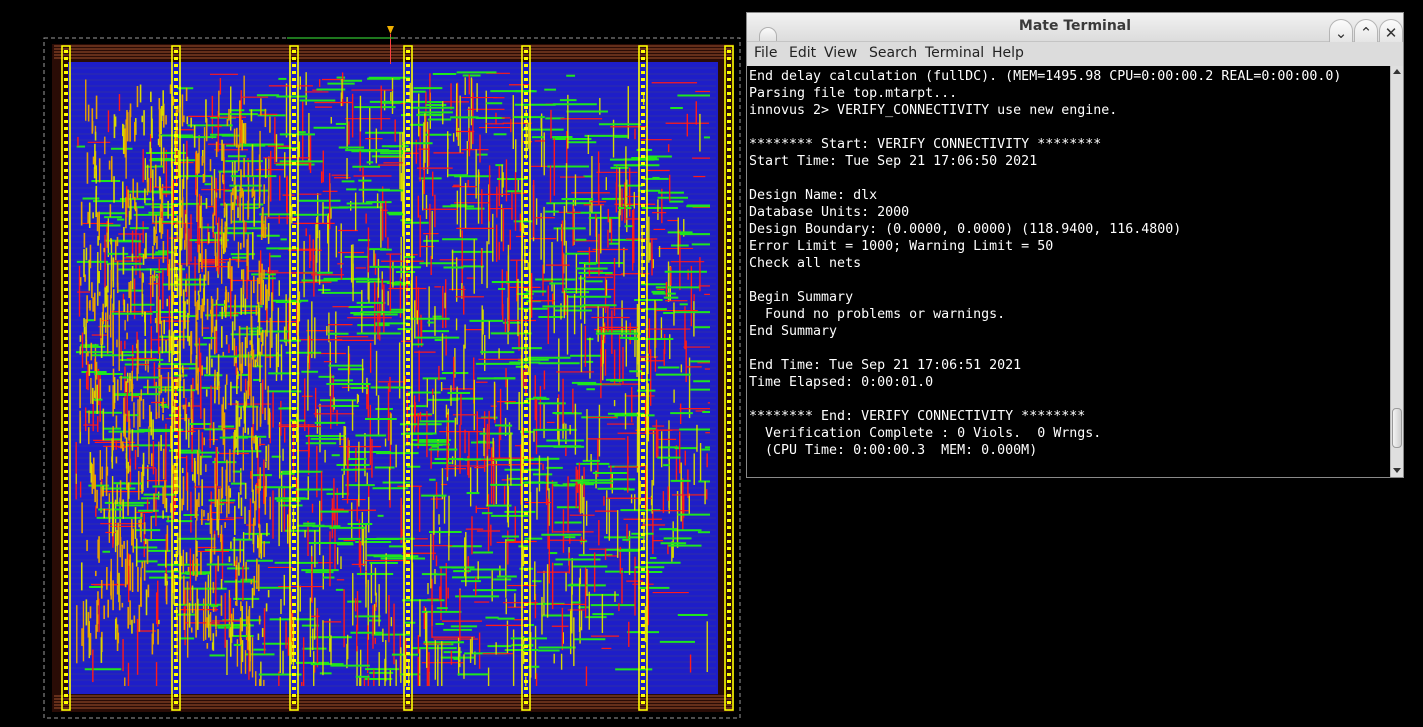  I want to click on terminal-line: Found no problems or warnings., so click(877, 314).